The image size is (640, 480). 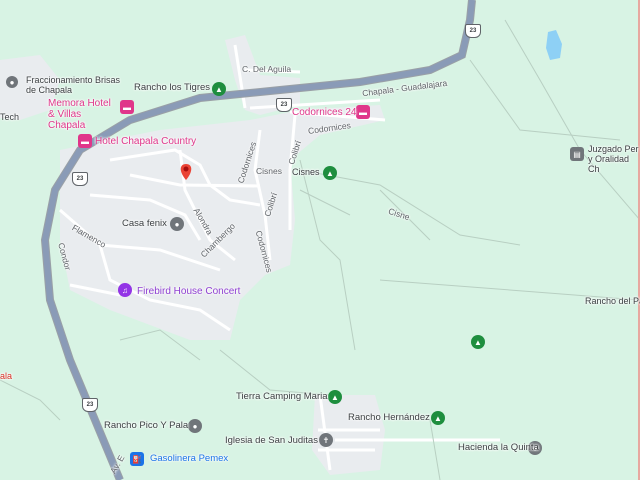 I want to click on place-label-rancho-del-pa: Rancho del Pa, so click(x=612, y=301).